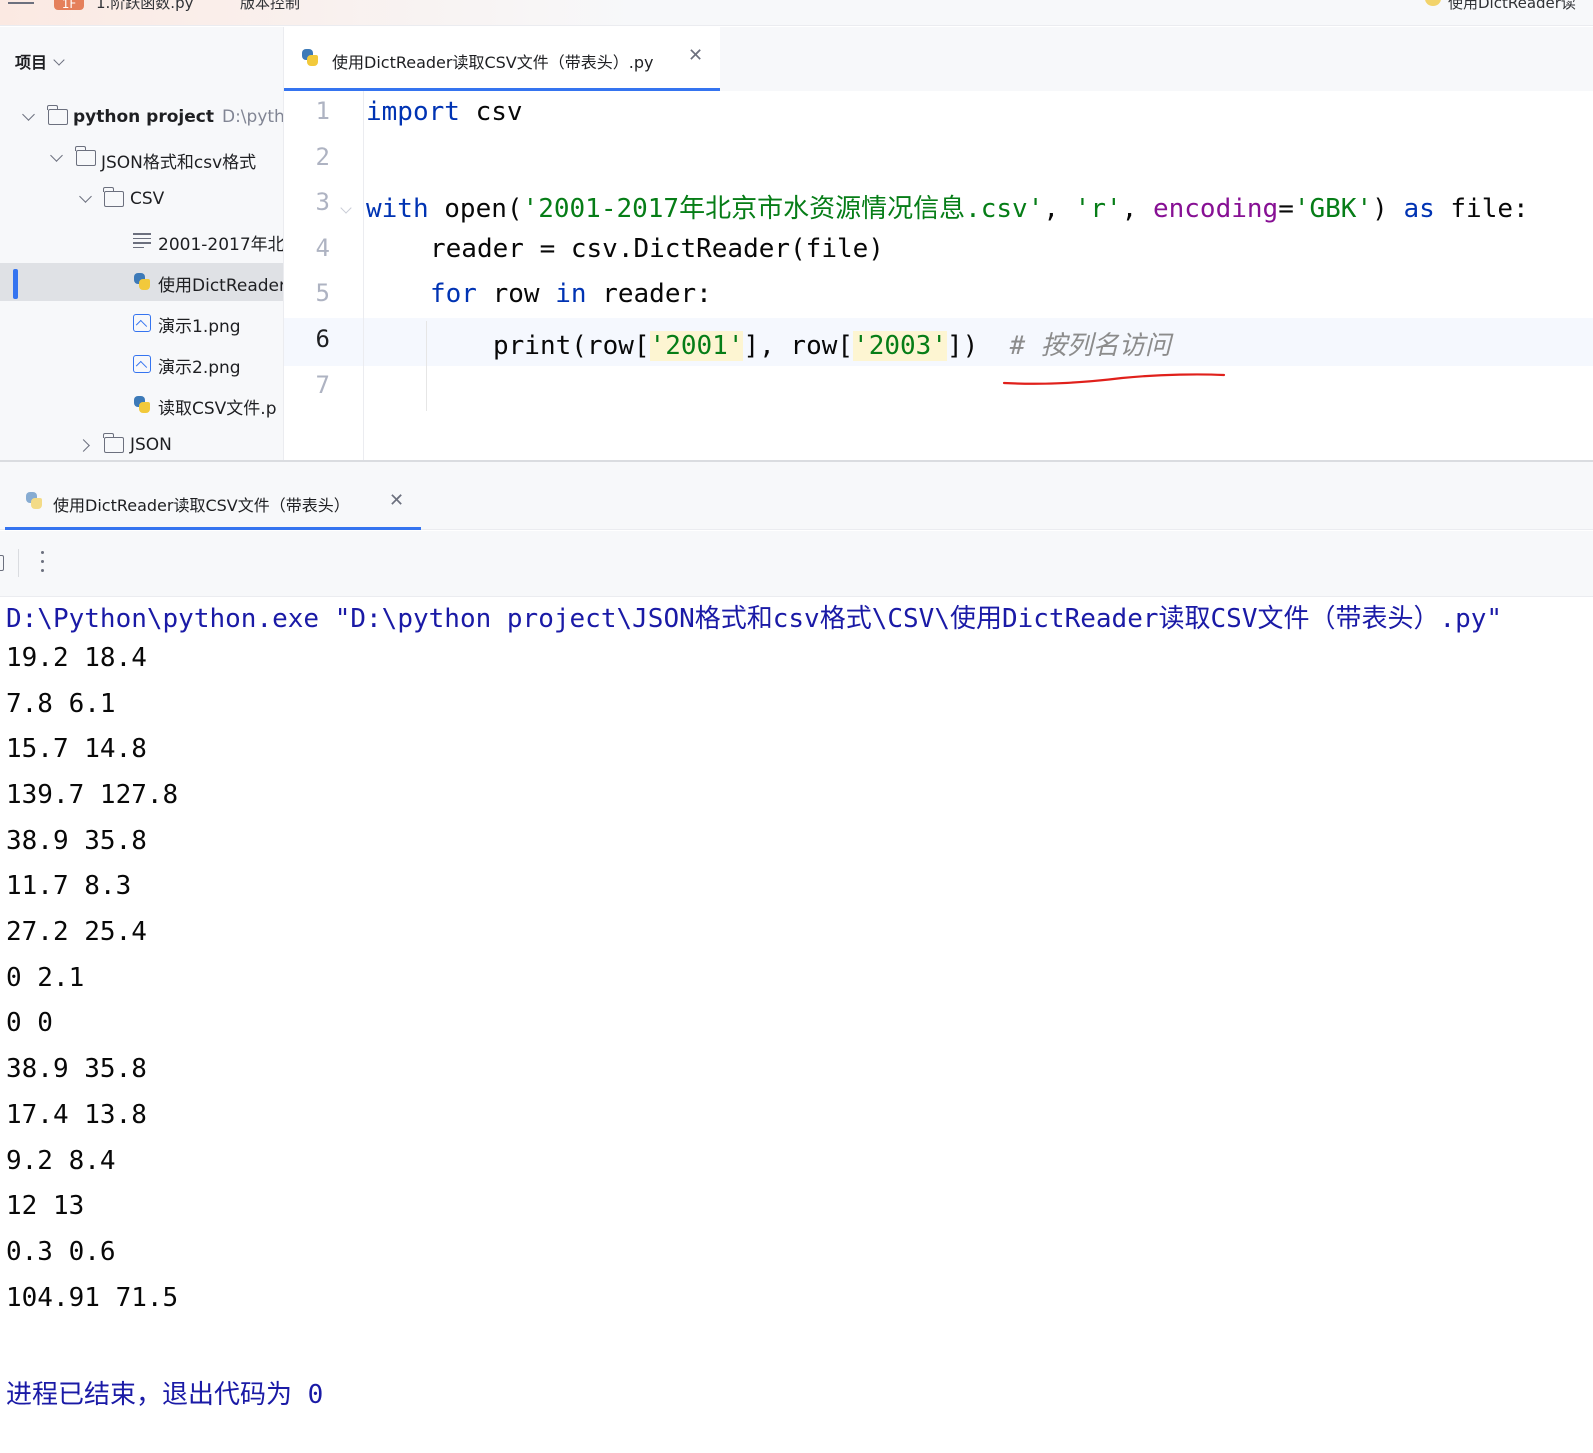 The width and height of the screenshot is (1593, 1453). I want to click on tree-item-read-csv-file: 读取CSV文件.p, so click(141, 405).